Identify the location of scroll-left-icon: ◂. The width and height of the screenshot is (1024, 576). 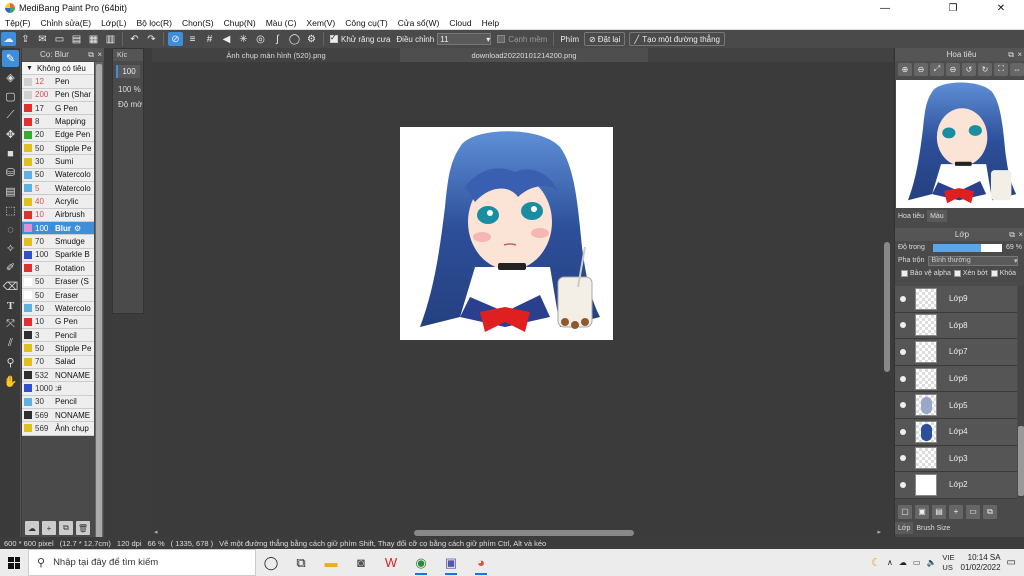
(156, 532).